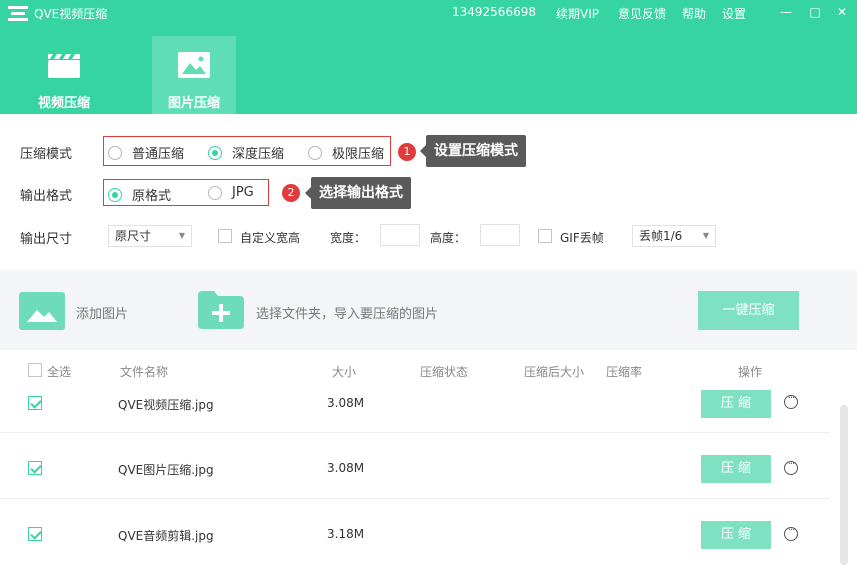 Image resolution: width=857 pixels, height=572 pixels. I want to click on output-format-label: 输出格式, so click(46, 196).